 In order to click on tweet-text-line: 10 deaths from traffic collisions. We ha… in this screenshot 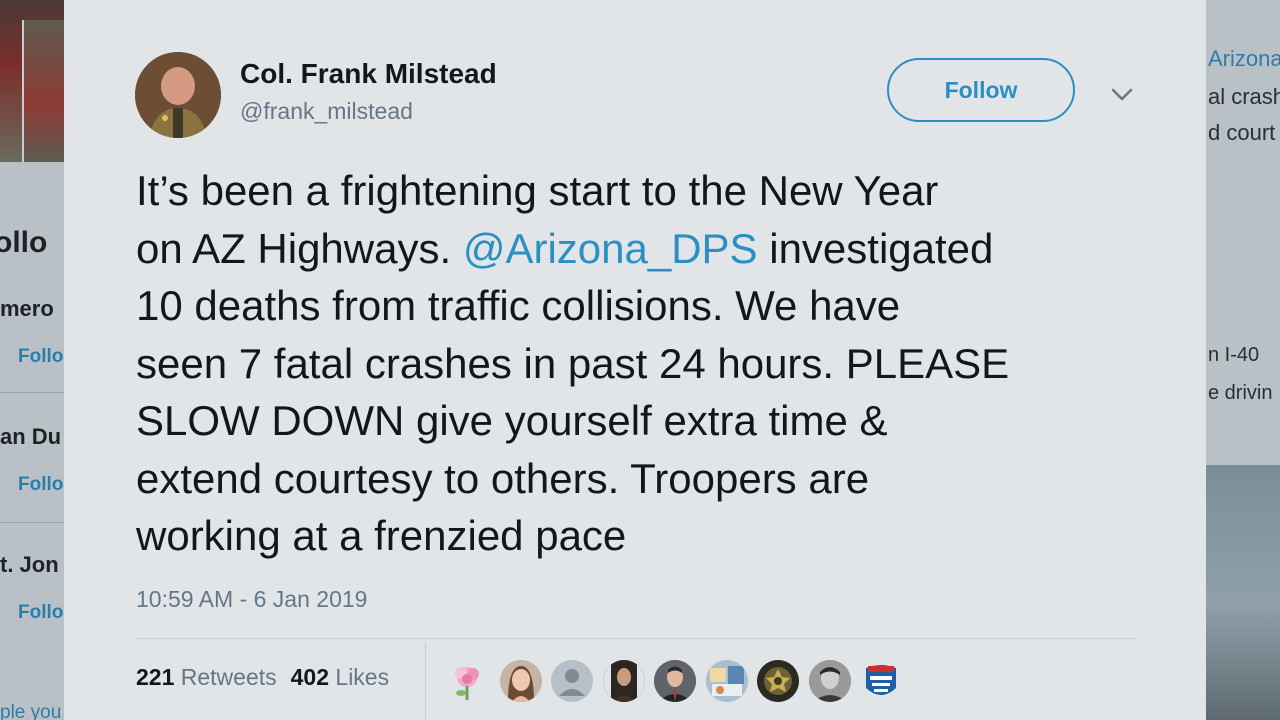, I will do `click(518, 305)`.